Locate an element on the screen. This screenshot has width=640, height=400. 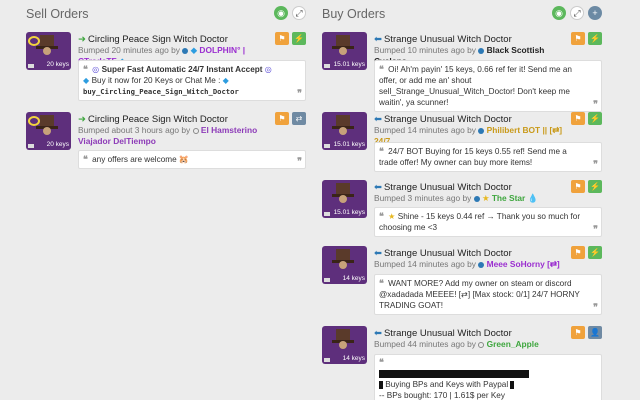
bumped-info: Bumped 3 minutes ago by ★ The Star 💧 is located at coordinates (456, 198).